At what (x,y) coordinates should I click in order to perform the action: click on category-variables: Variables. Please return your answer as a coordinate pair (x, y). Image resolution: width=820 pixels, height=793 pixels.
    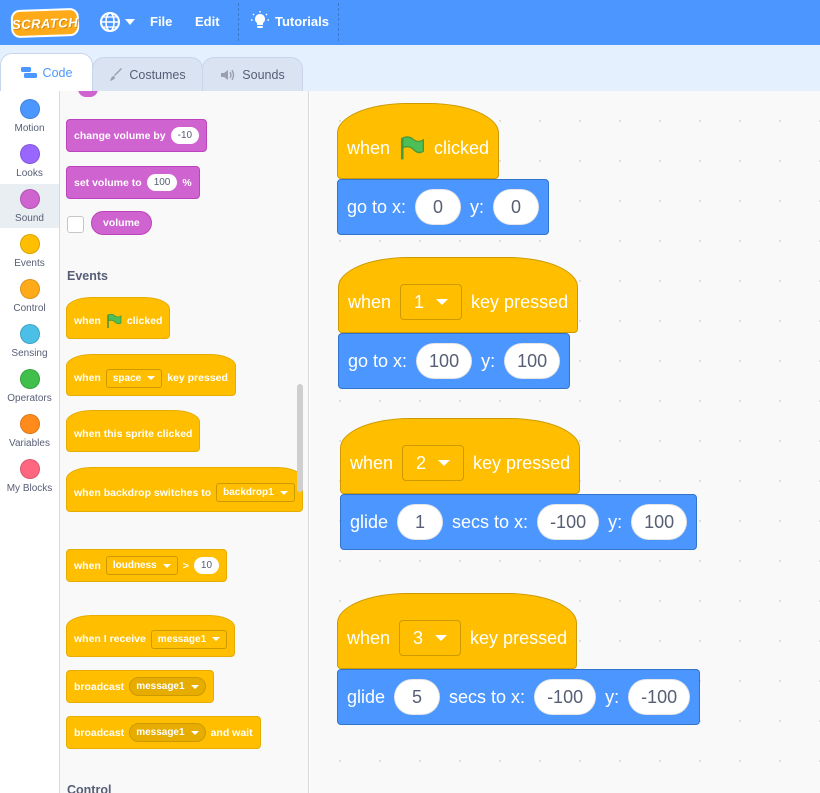
    Looking at the image, I should click on (29, 431).